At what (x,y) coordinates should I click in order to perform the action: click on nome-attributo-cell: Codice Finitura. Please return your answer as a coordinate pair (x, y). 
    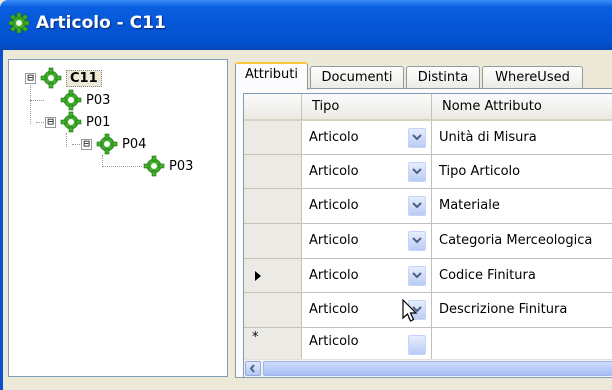
    Looking at the image, I should click on (522, 276).